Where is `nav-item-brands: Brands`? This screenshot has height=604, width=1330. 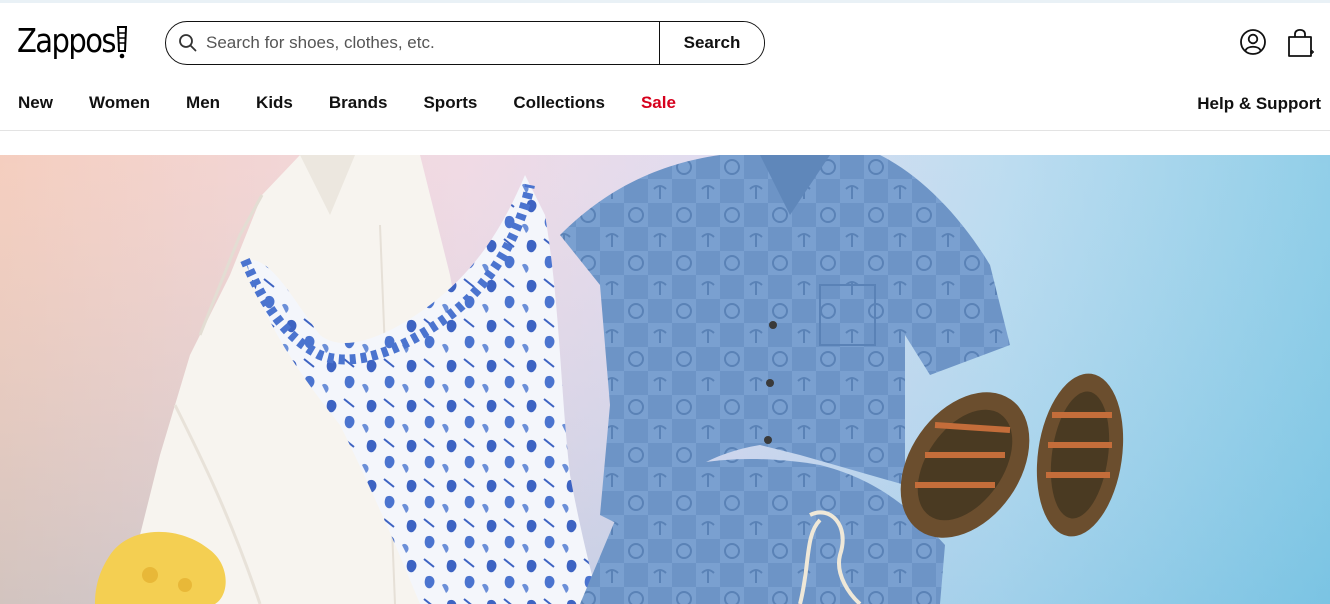
nav-item-brands: Brands is located at coordinates (358, 105).